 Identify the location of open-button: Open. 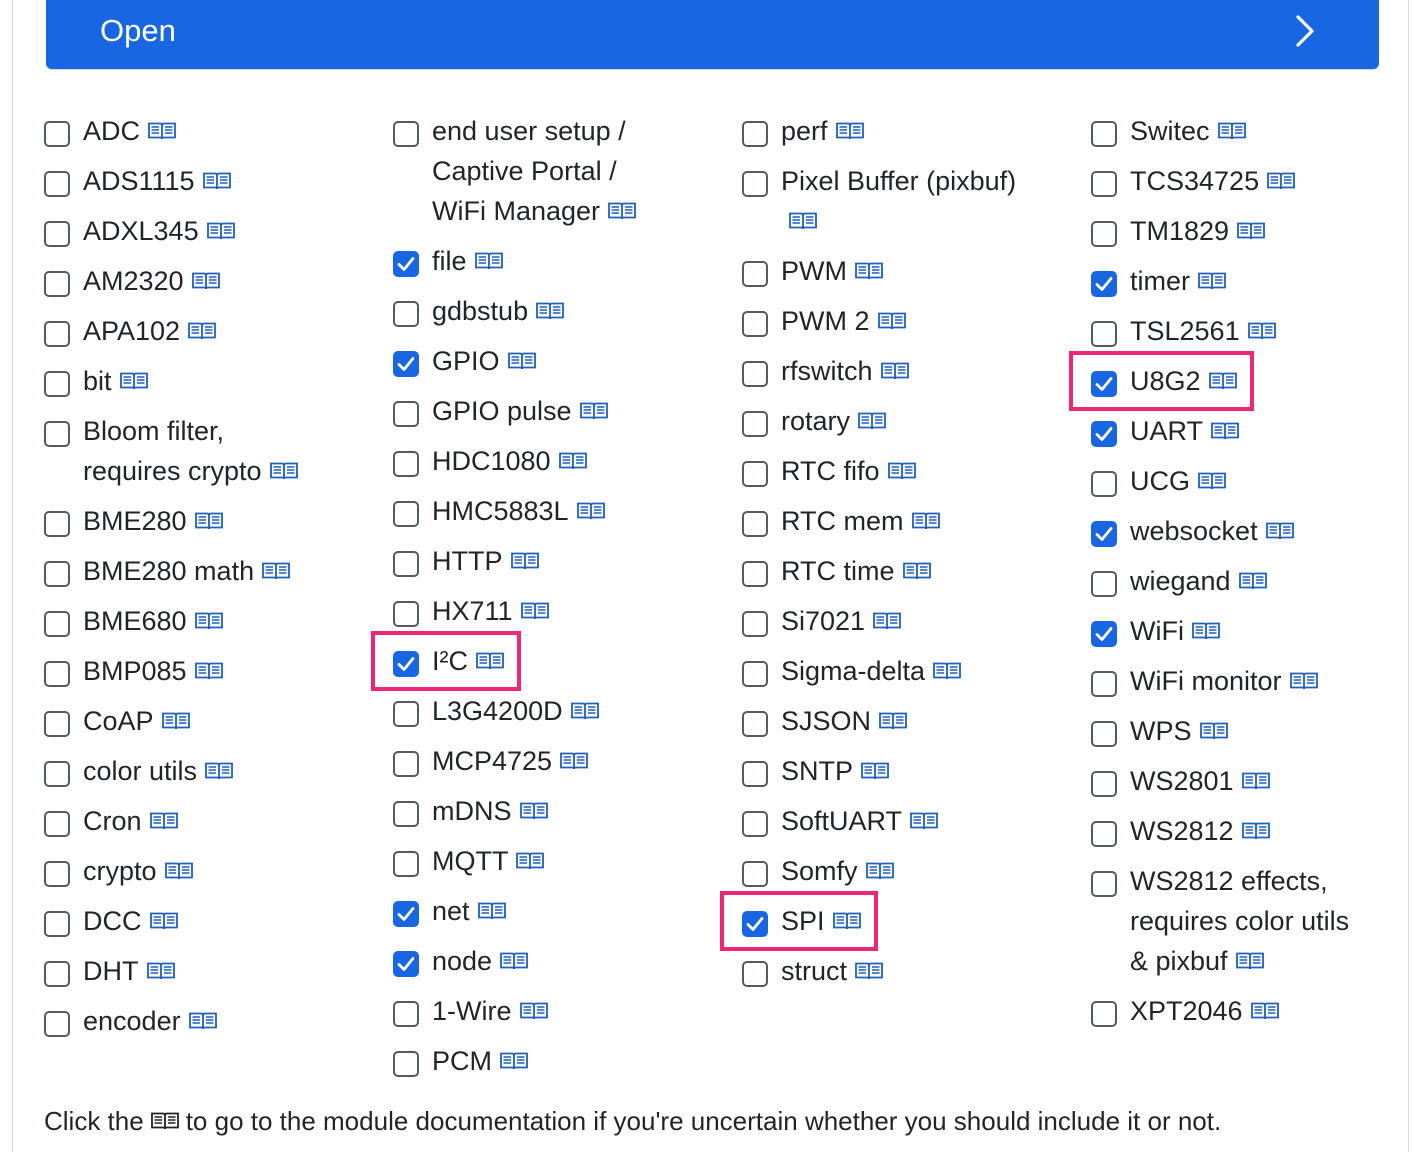
(712, 34).